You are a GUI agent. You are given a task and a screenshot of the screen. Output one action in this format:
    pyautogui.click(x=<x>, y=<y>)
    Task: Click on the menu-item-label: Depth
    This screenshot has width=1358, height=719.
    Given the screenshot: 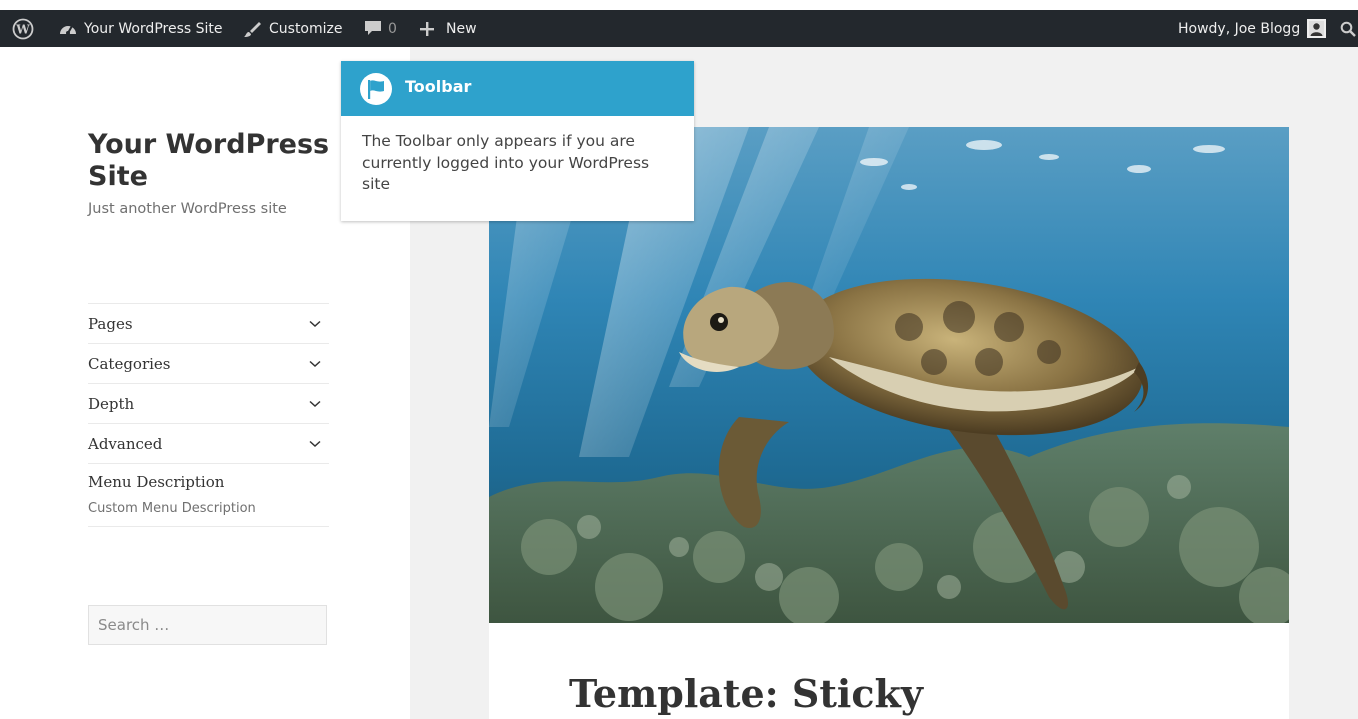 What is the action you would take?
    pyautogui.click(x=111, y=403)
    